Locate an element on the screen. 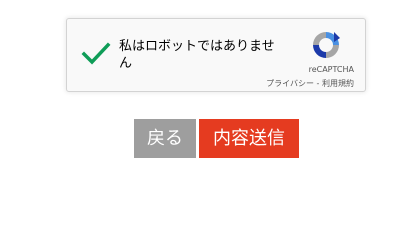  recaptcha-logo-icon is located at coordinates (326, 45).